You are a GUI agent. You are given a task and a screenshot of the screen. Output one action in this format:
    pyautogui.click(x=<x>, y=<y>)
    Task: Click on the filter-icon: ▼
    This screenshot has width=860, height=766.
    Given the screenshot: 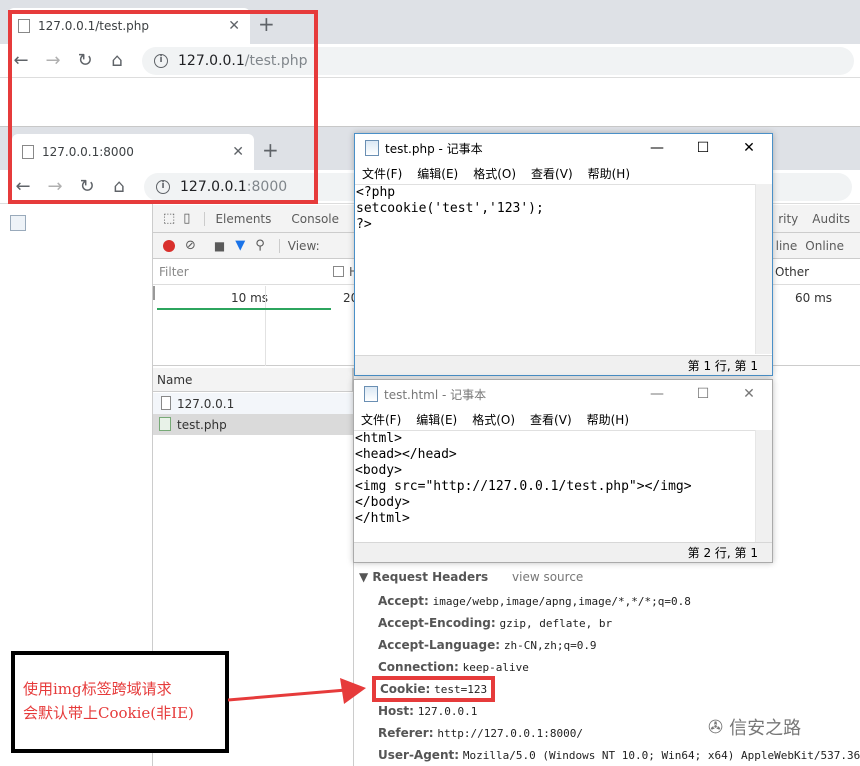 What is the action you would take?
    pyautogui.click(x=240, y=245)
    